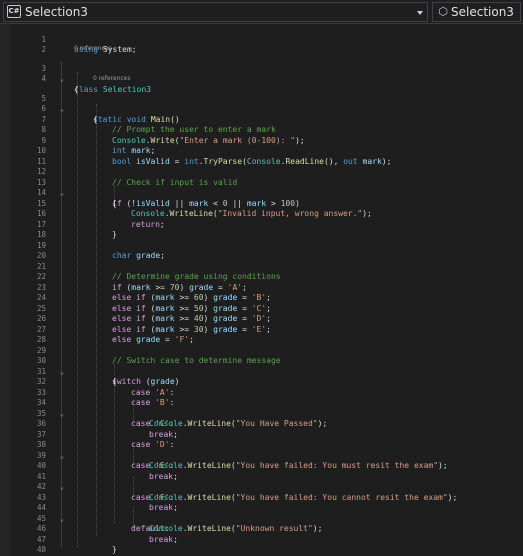  What do you see at coordinates (105, 397) in the screenshot?
I see `code-line: 33 case 'B':` at bounding box center [105, 397].